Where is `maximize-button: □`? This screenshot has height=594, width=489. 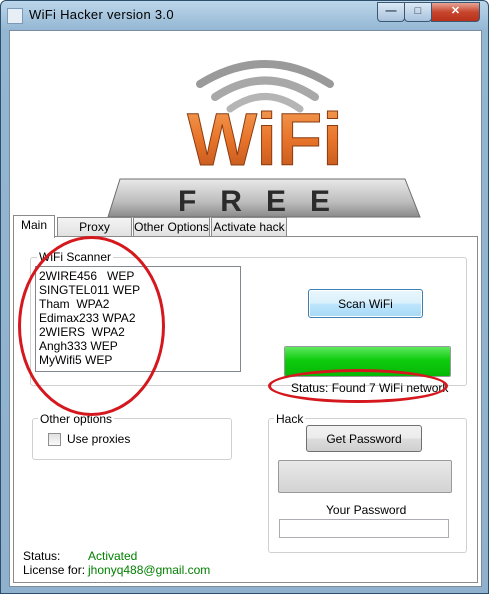
maximize-button: □ is located at coordinates (418, 12).